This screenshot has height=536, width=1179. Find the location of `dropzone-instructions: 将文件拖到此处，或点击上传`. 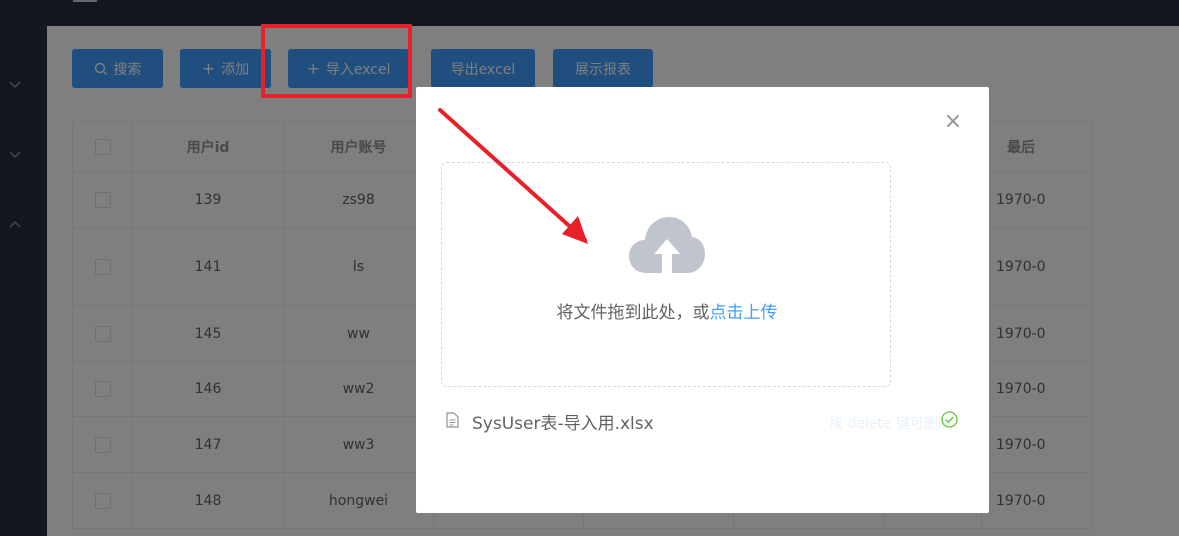

dropzone-instructions: 将文件拖到此处，或点击上传 is located at coordinates (667, 310).